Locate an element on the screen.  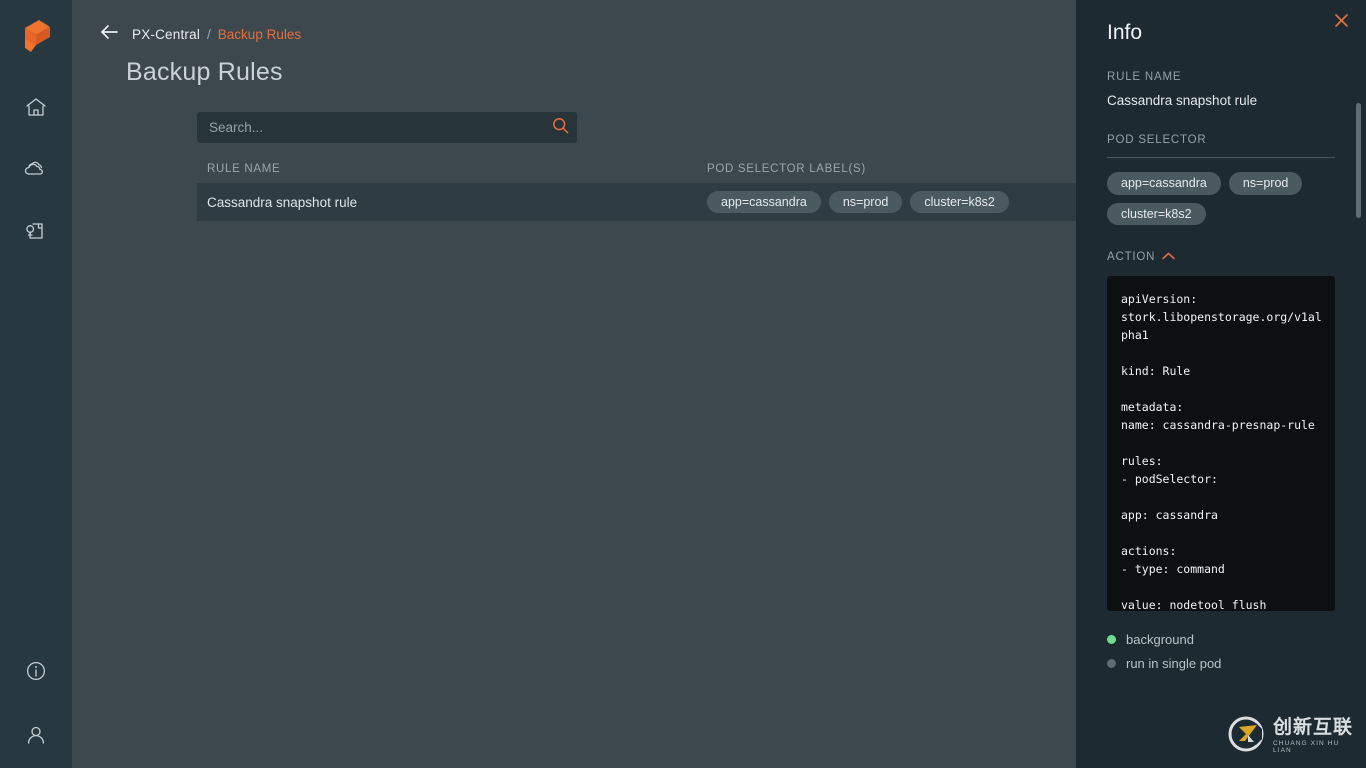
search-icon is located at coordinates (560, 128).